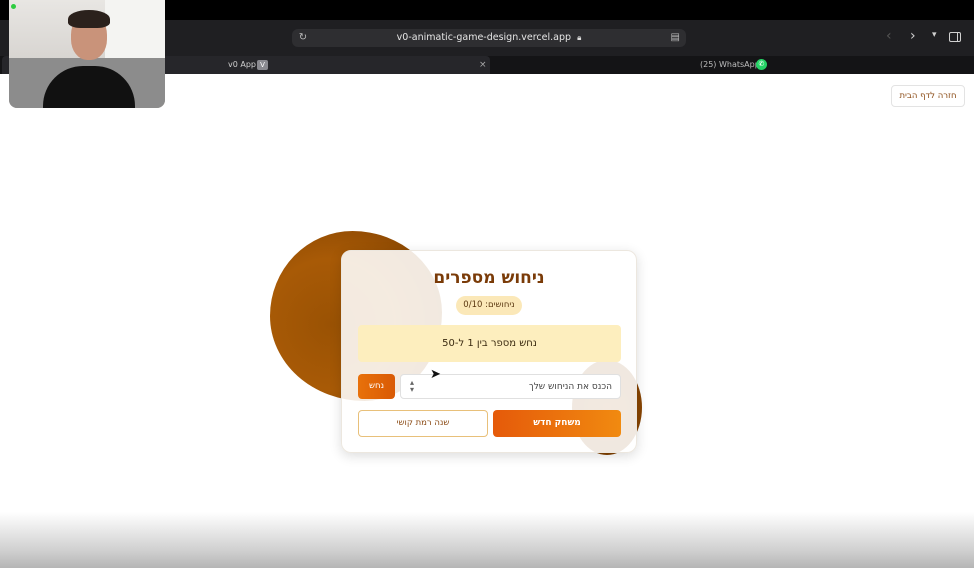  I want to click on number-stepper-icon: ▴ ▾, so click(412, 386).